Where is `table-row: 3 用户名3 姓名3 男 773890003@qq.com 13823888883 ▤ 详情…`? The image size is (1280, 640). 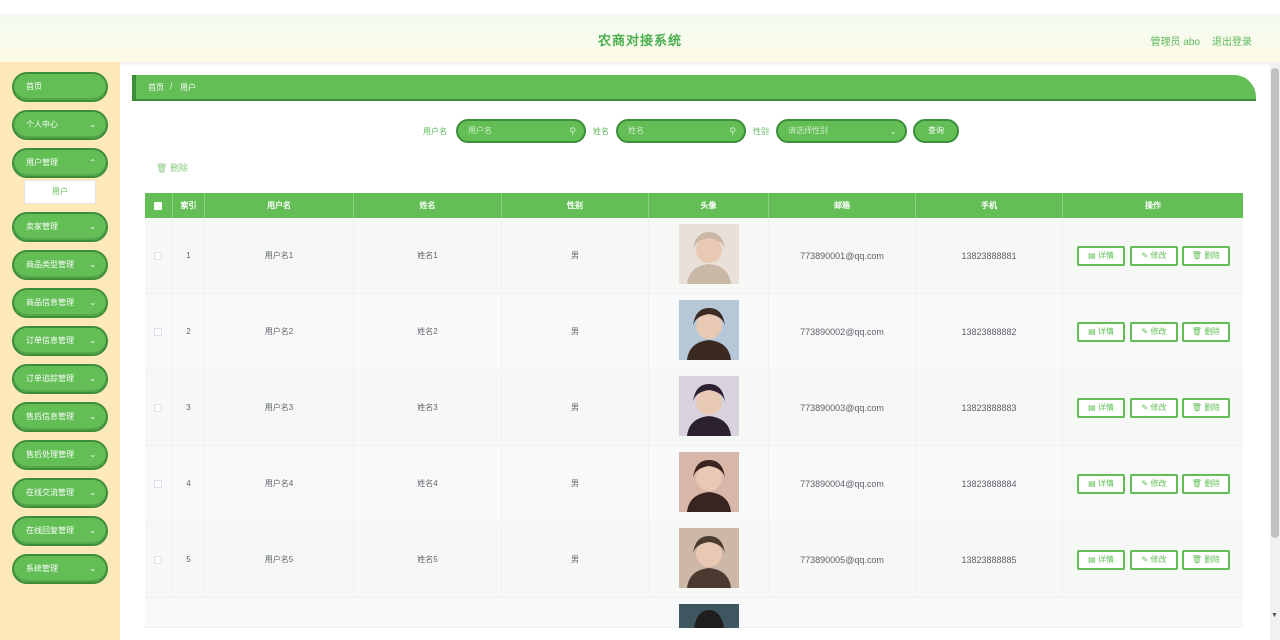
table-row: 3 用户名3 姓名3 男 773890003@qq.com 13823888883 ▤ 详情… is located at coordinates (694, 408).